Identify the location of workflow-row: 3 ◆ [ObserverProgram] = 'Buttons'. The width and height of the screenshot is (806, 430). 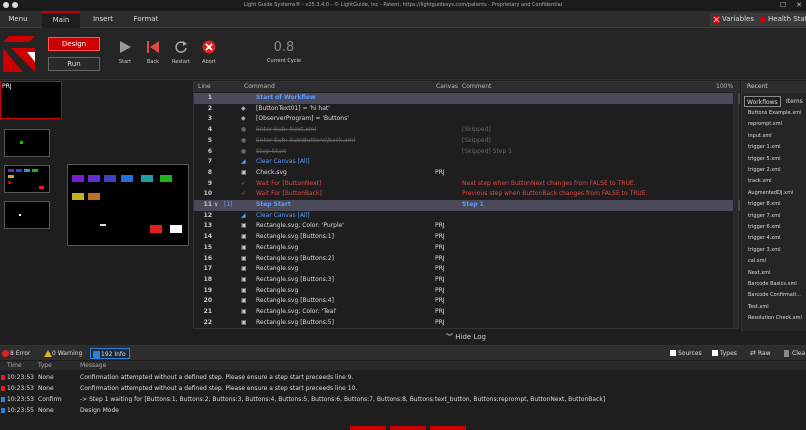
(467, 119).